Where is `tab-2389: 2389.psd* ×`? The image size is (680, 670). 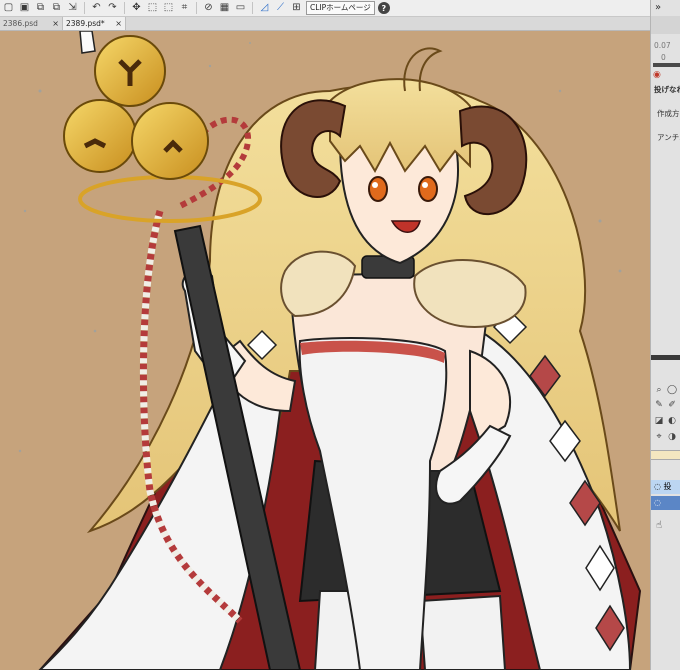
tab-2389: 2389.psd* × is located at coordinates (94, 23).